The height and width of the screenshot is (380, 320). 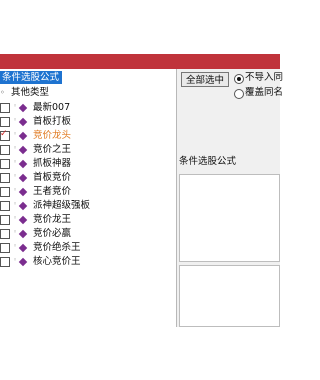 I want to click on tree-group: ◦ 其他类型, so click(x=24, y=93).